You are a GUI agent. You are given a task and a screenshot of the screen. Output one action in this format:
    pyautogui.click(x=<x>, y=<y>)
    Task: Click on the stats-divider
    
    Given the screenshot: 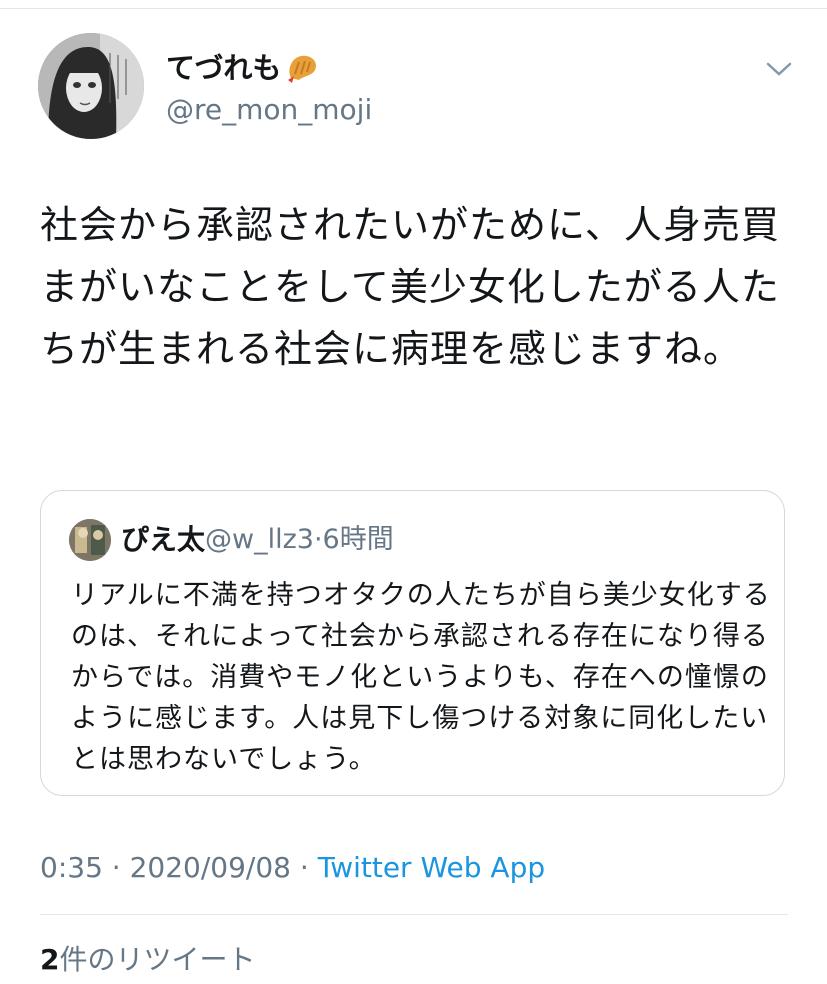 What is the action you would take?
    pyautogui.click(x=414, y=914)
    